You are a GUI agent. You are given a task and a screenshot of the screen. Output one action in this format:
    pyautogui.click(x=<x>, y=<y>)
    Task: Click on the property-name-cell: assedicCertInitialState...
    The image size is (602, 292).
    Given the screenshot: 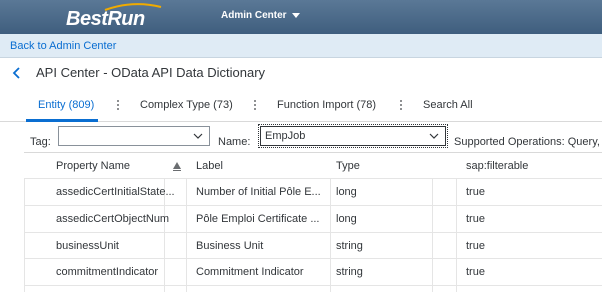 What is the action you would take?
    pyautogui.click(x=115, y=192)
    